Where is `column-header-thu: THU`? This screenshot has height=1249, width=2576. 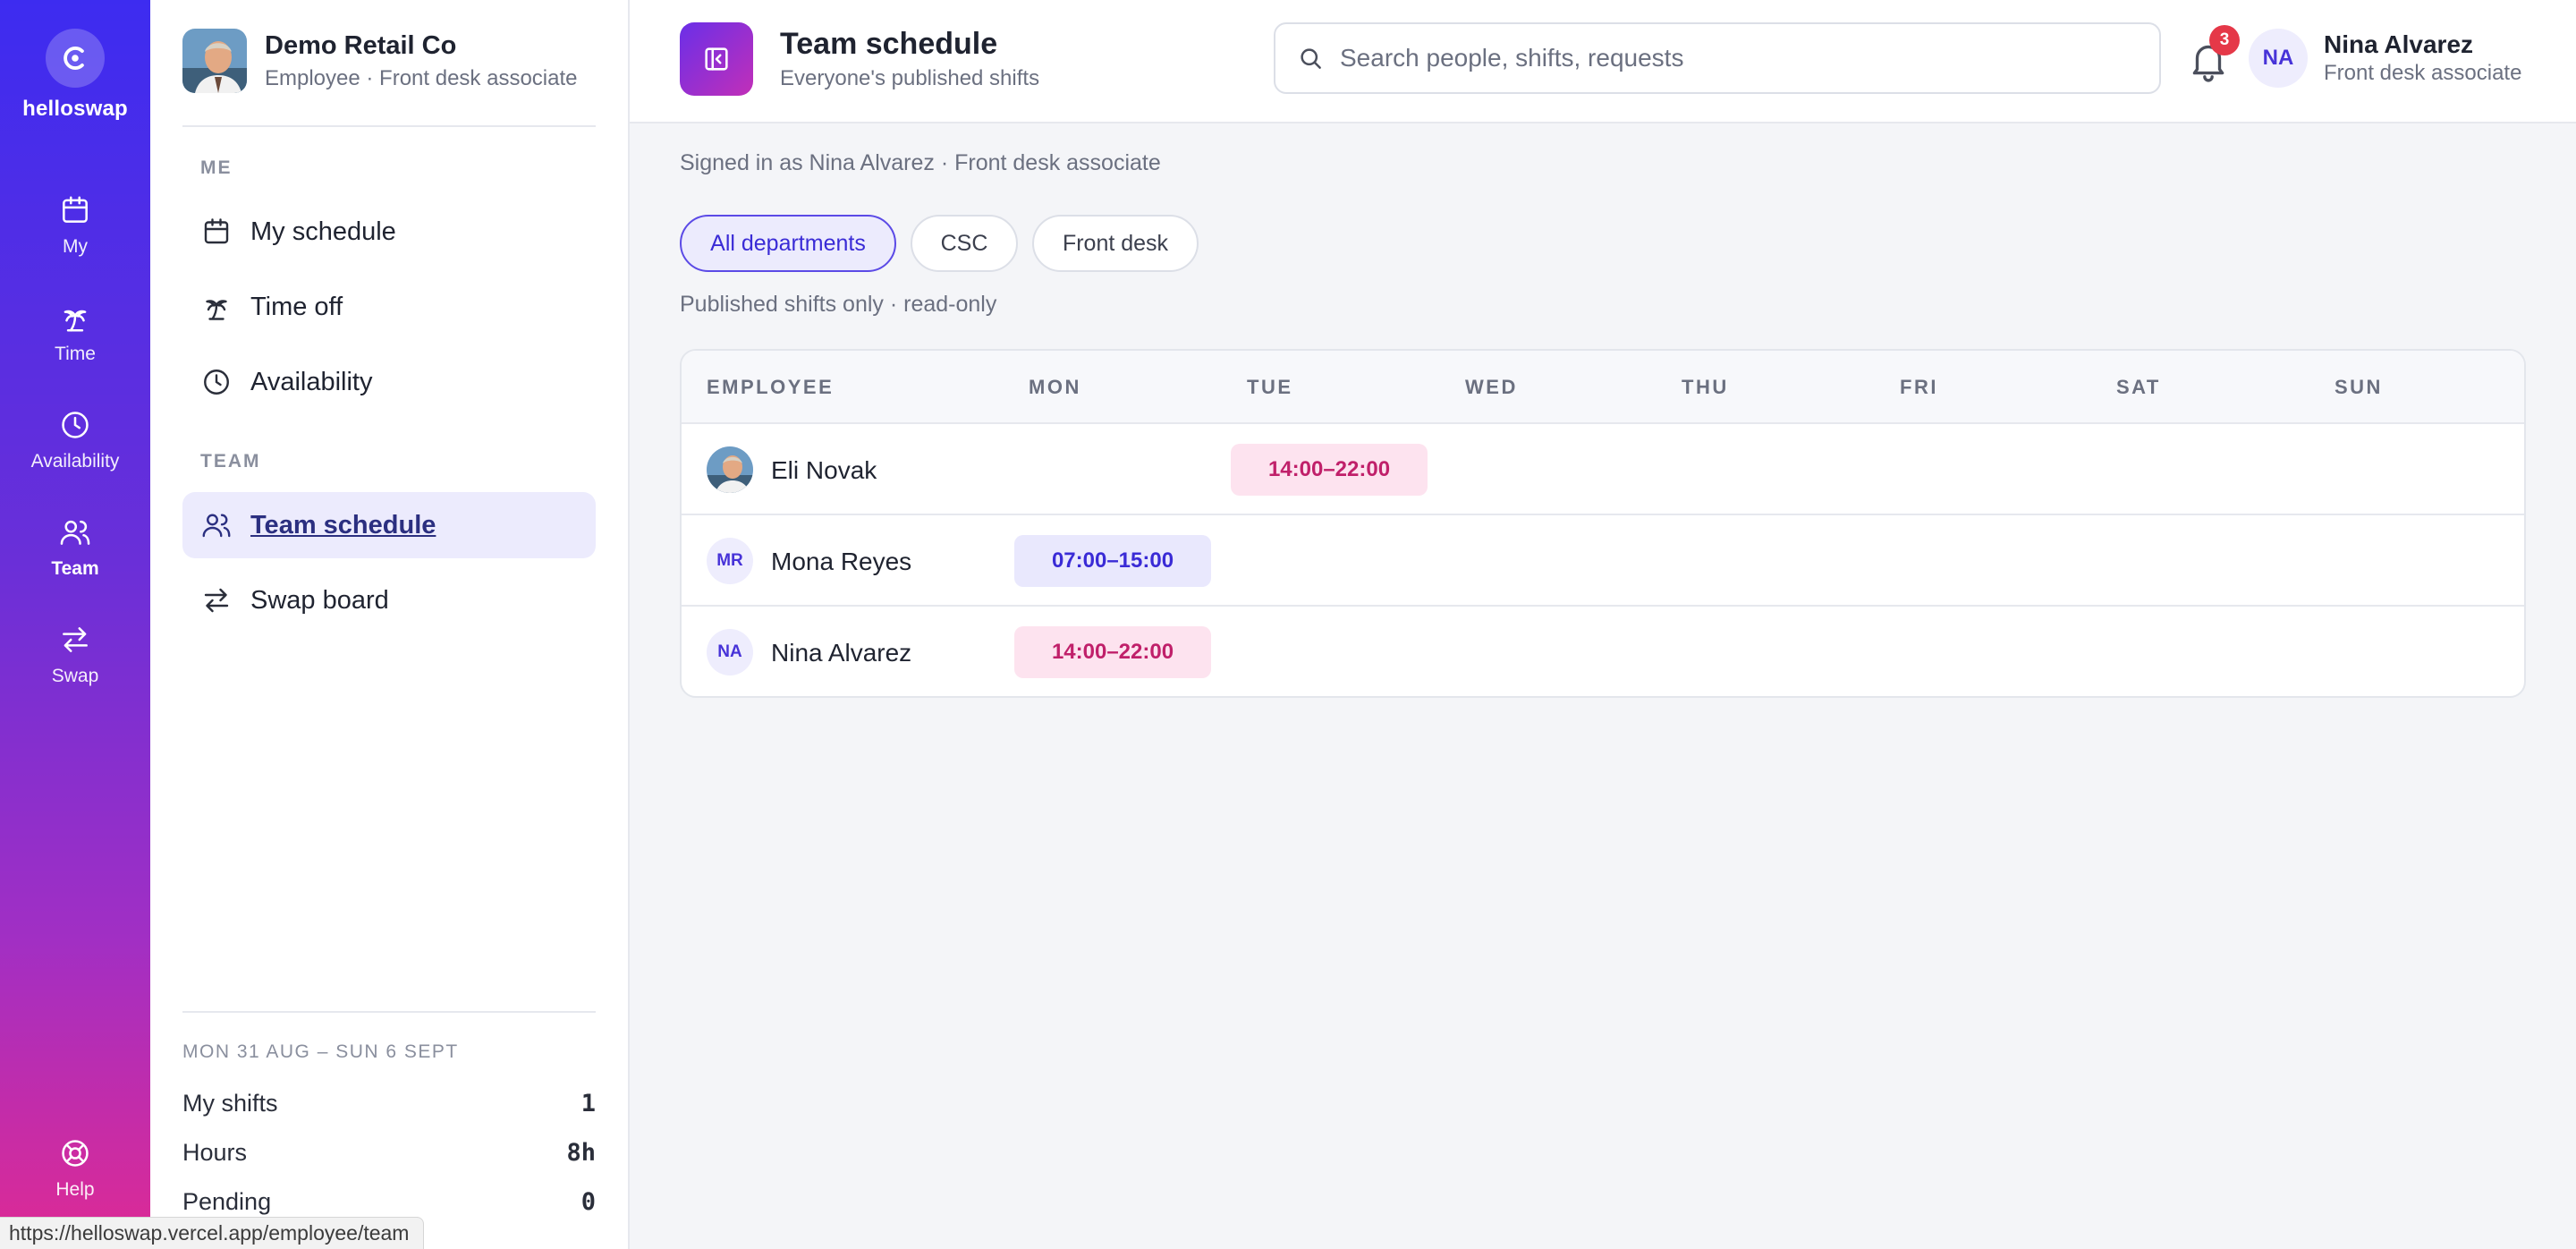 column-header-thu: THU is located at coordinates (1705, 387).